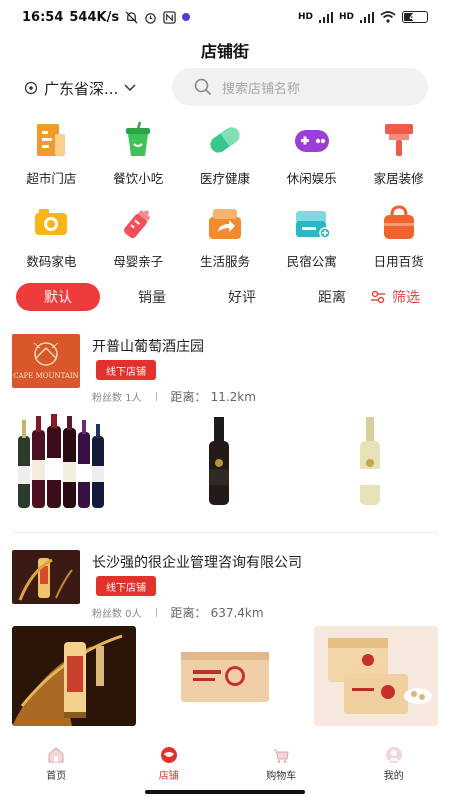 The image size is (450, 800). Describe the element at coordinates (305, 17) in the screenshot. I see `signal-hd-label-1: HD` at that location.